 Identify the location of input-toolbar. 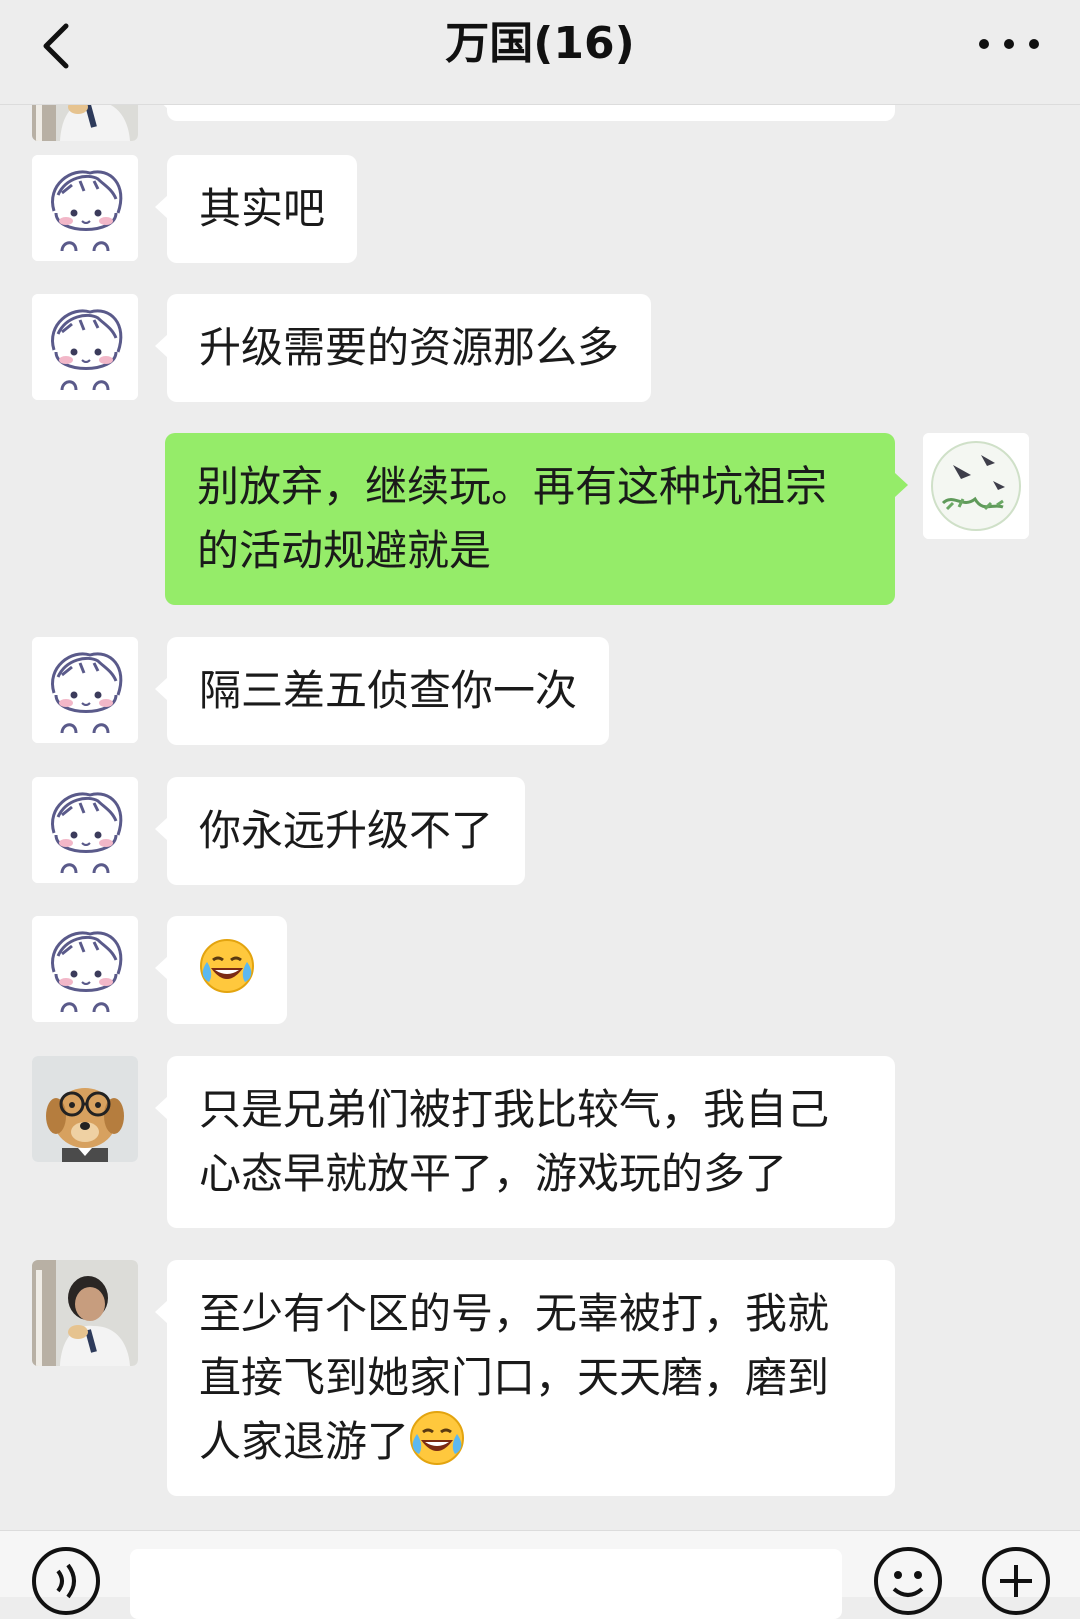
(540, 1574).